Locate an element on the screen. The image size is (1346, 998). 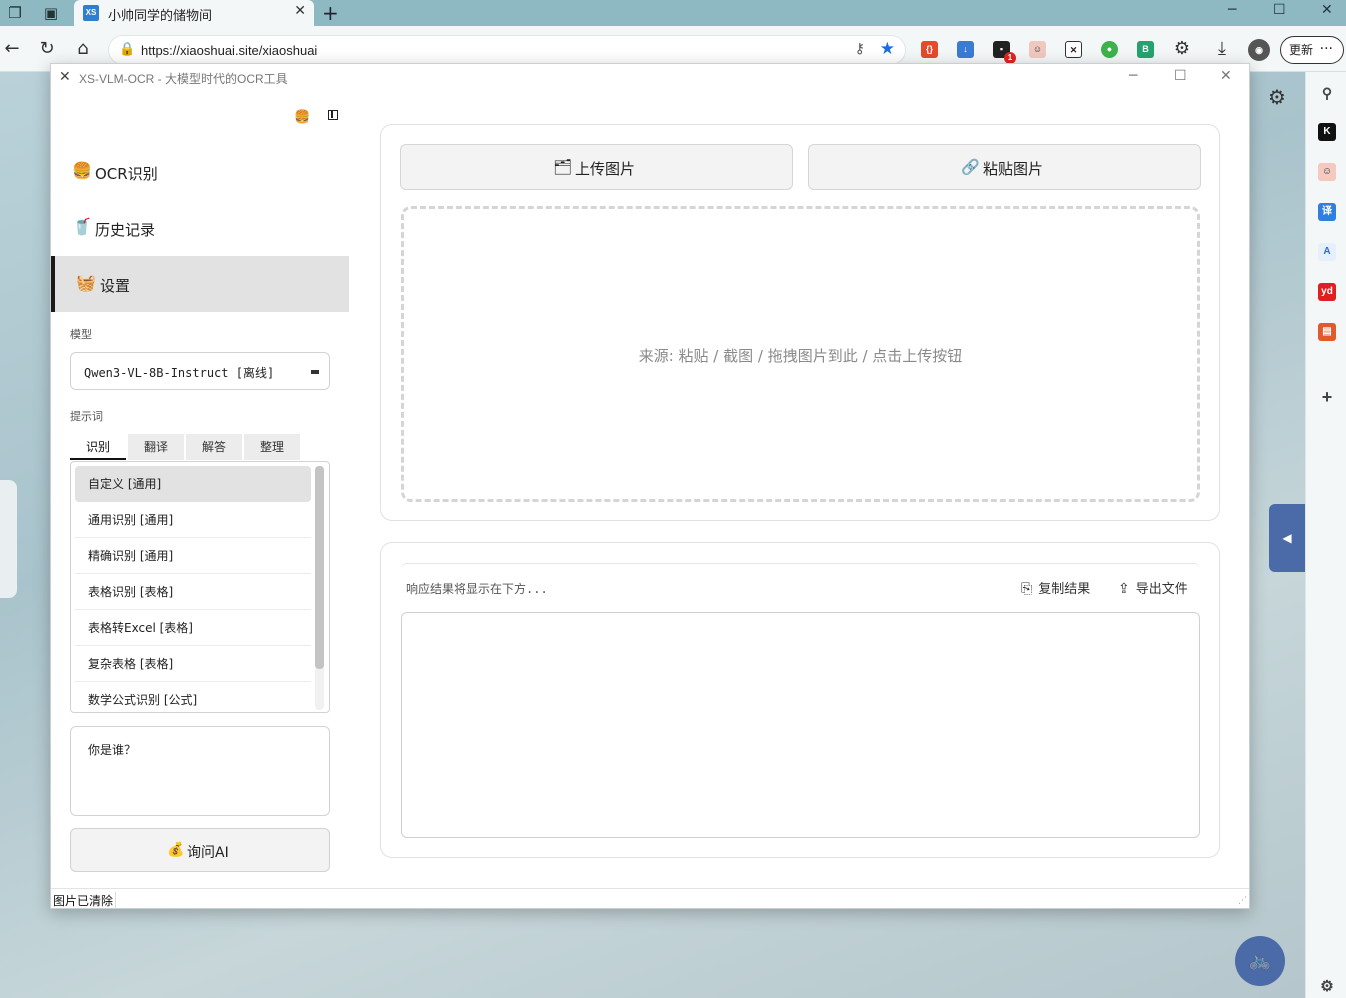
sidebar-search-icon: ⚲ is located at coordinates (1327, 93).